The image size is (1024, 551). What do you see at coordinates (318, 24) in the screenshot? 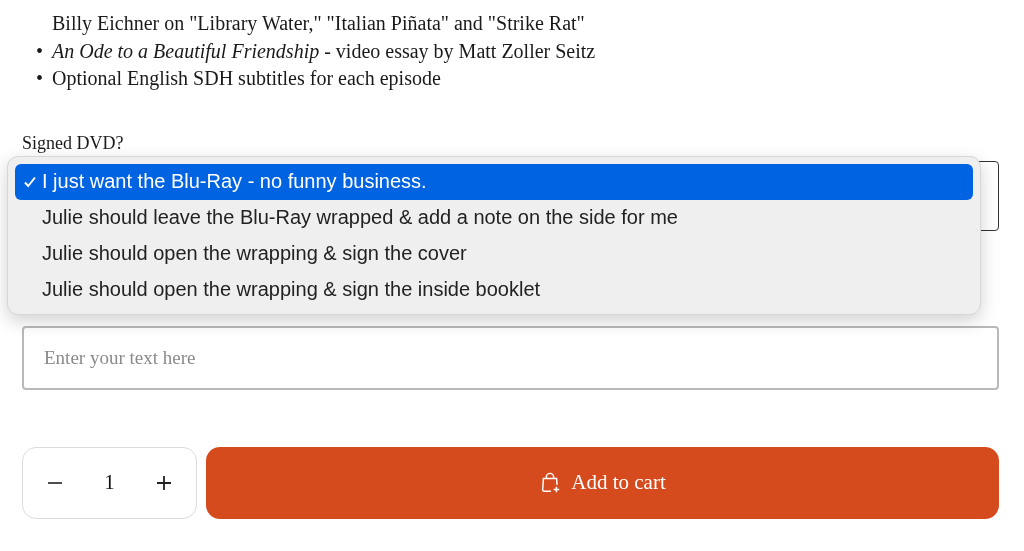
I see `feature-text: Billy Eichner on "Library Water," "Italian Piñata" and "Strike Rat"` at bounding box center [318, 24].